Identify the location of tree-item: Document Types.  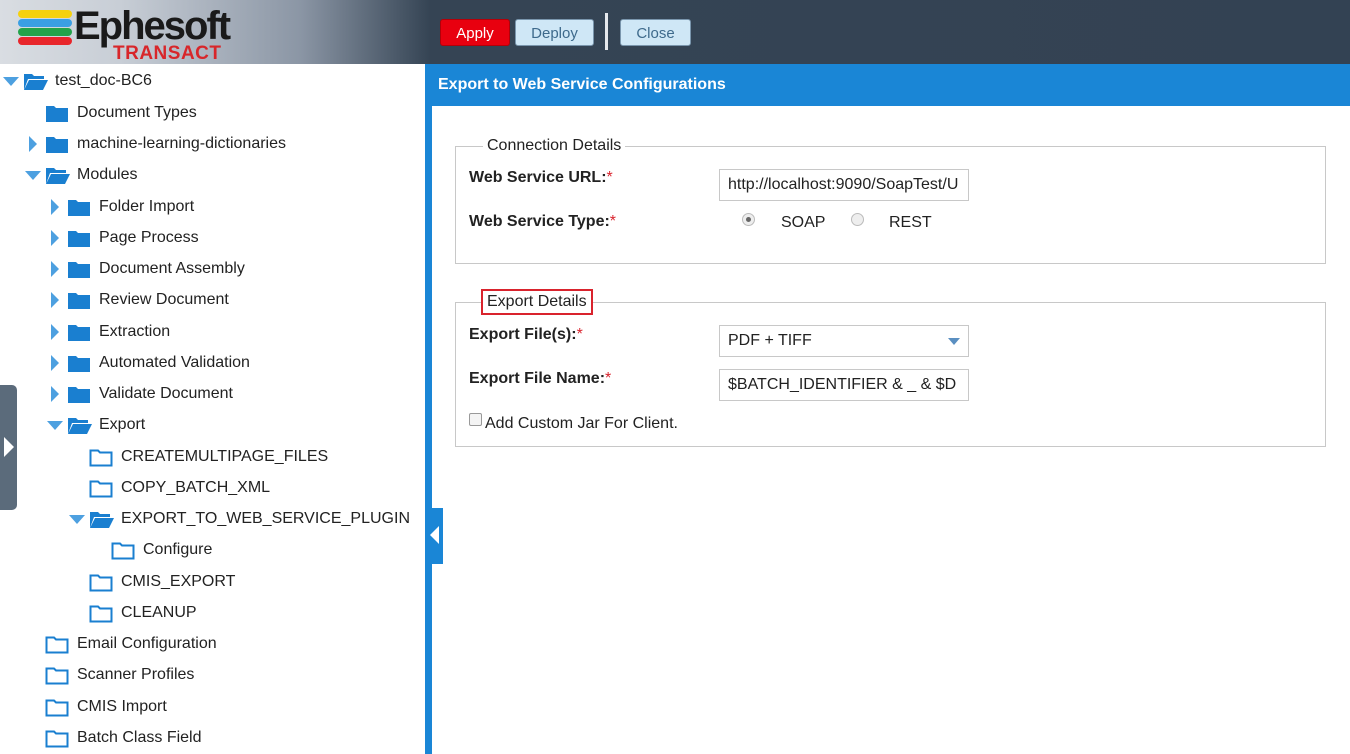
(111, 113).